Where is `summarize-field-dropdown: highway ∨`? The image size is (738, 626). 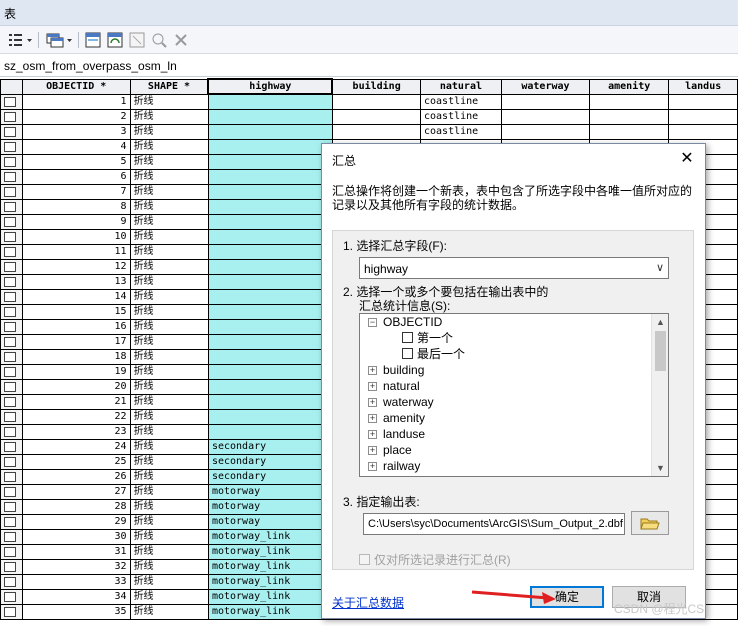
summarize-field-dropdown: highway ∨ is located at coordinates (514, 268).